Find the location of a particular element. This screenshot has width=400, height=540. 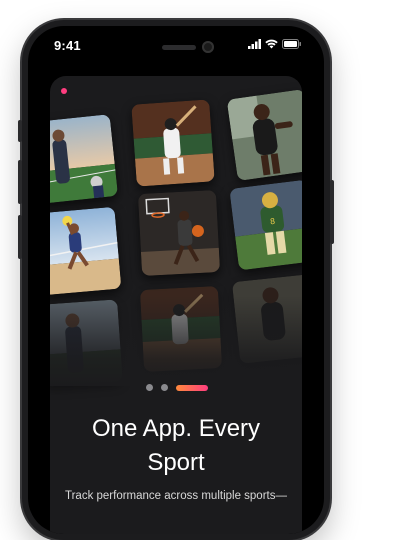

status-bar: 9:41 is located at coordinates (176, 48).